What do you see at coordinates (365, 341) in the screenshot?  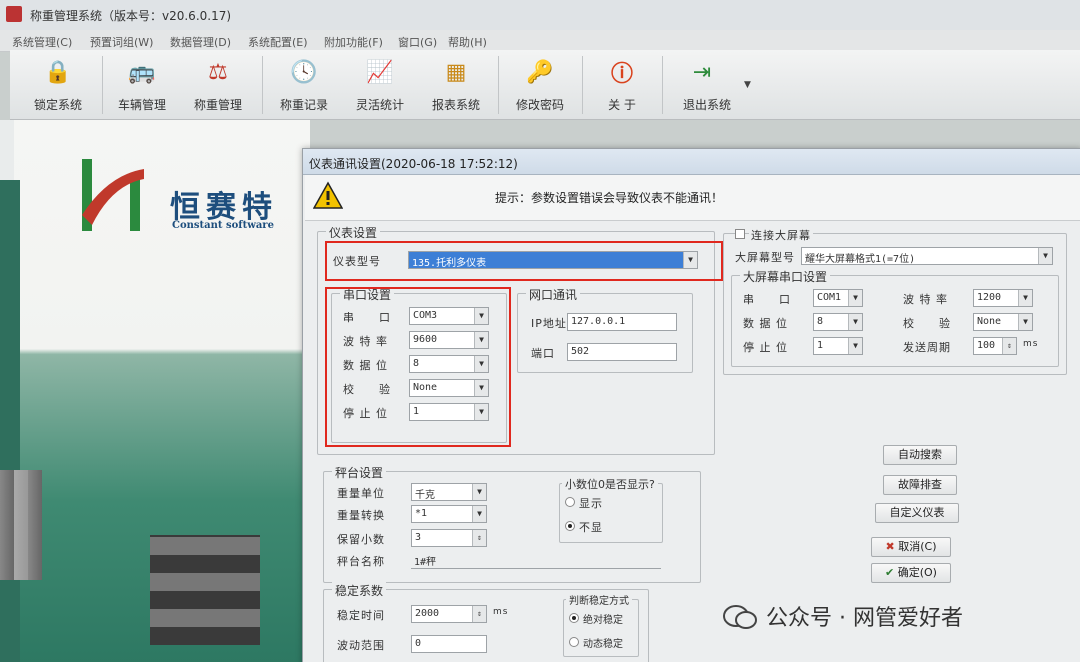 I see `baud-rate-label: 波 特 率` at bounding box center [365, 341].